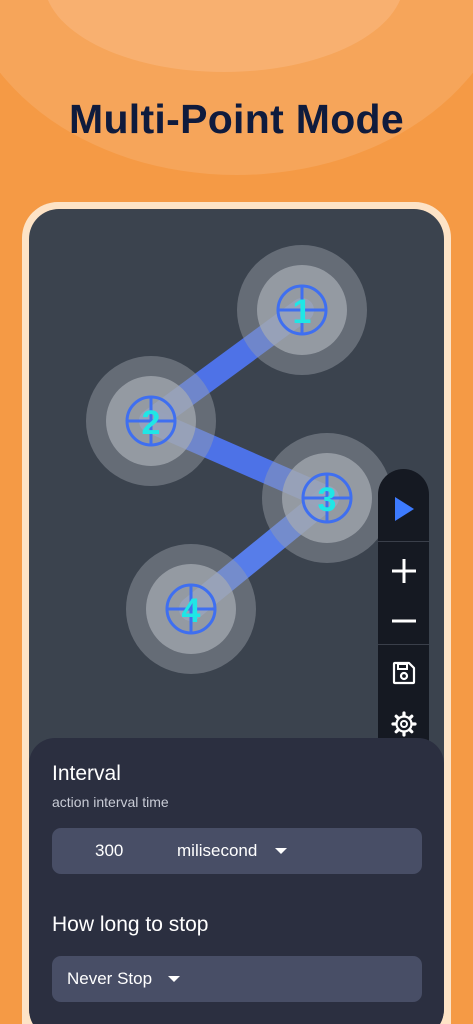  I want to click on tap-point-3: 3, so click(327, 498).